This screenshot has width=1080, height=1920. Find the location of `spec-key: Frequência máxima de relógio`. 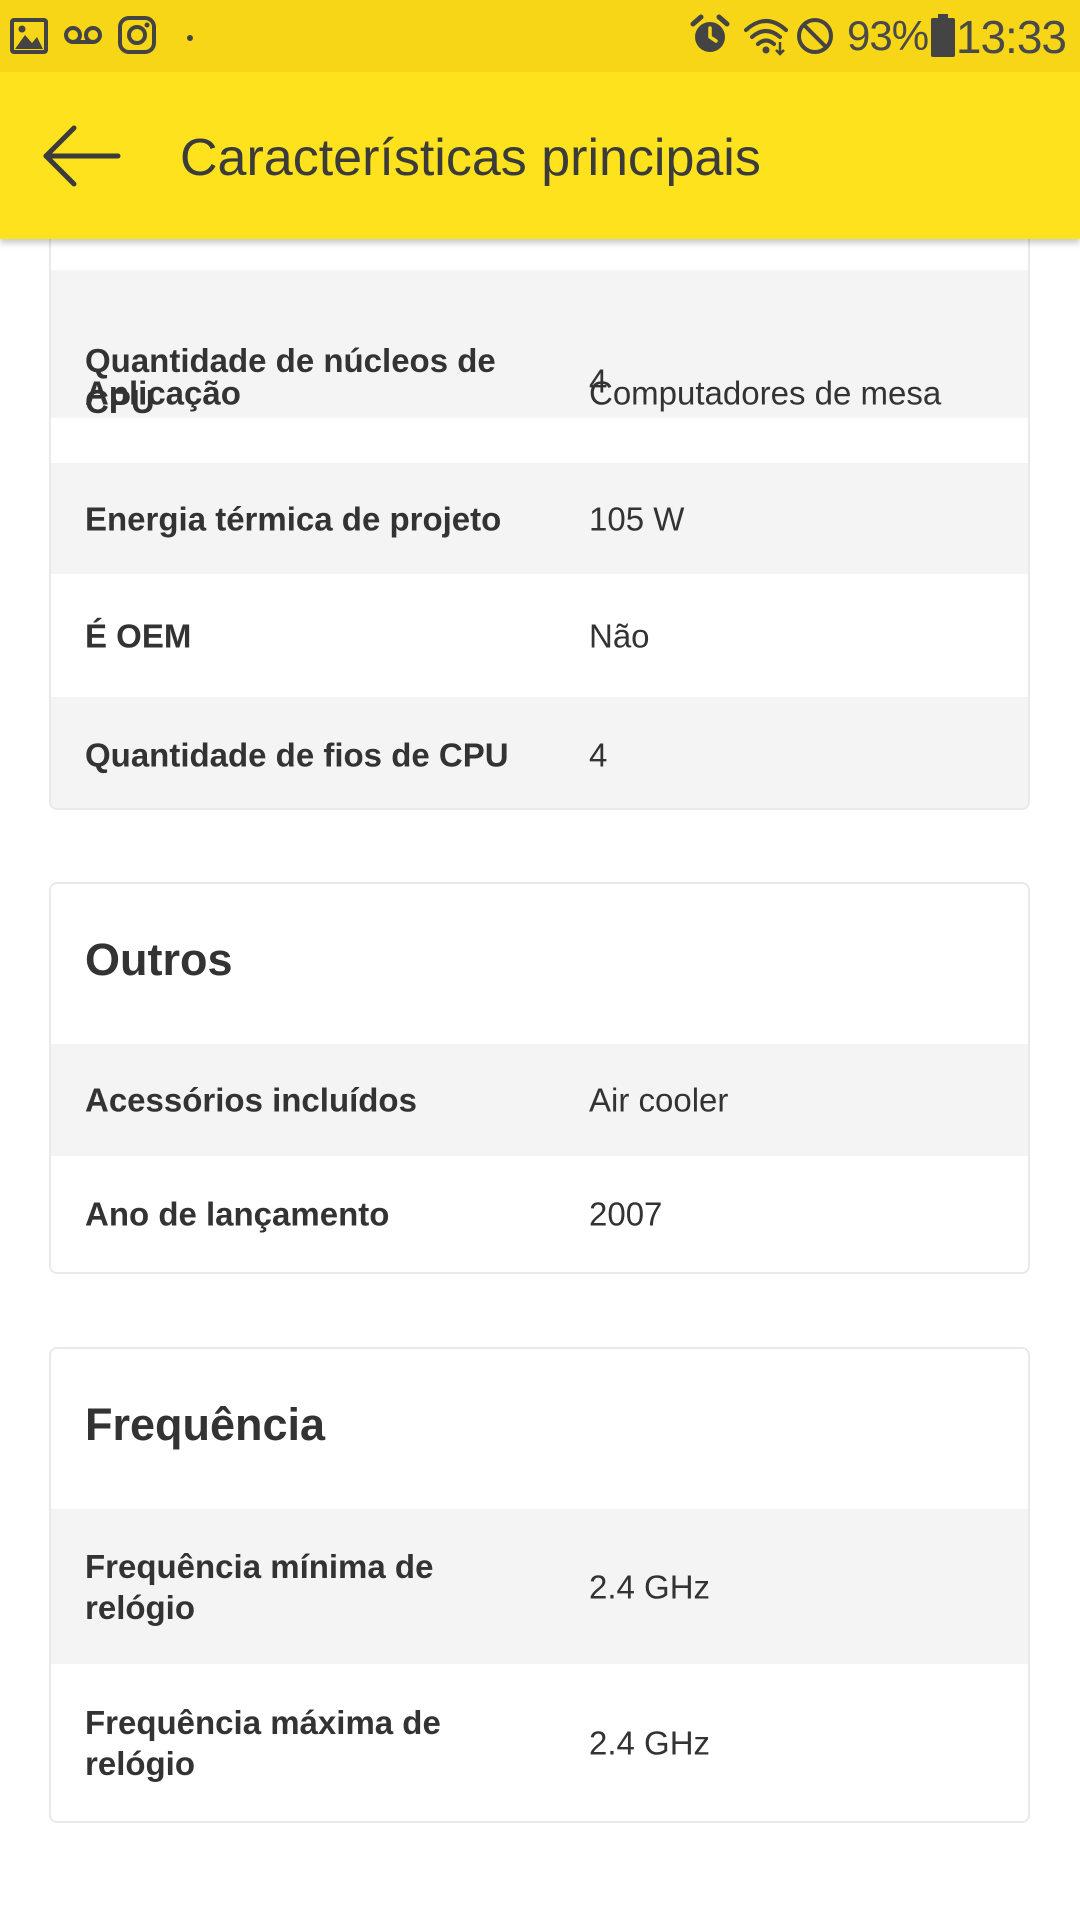

spec-key: Frequência máxima de relógio is located at coordinates (263, 1742).